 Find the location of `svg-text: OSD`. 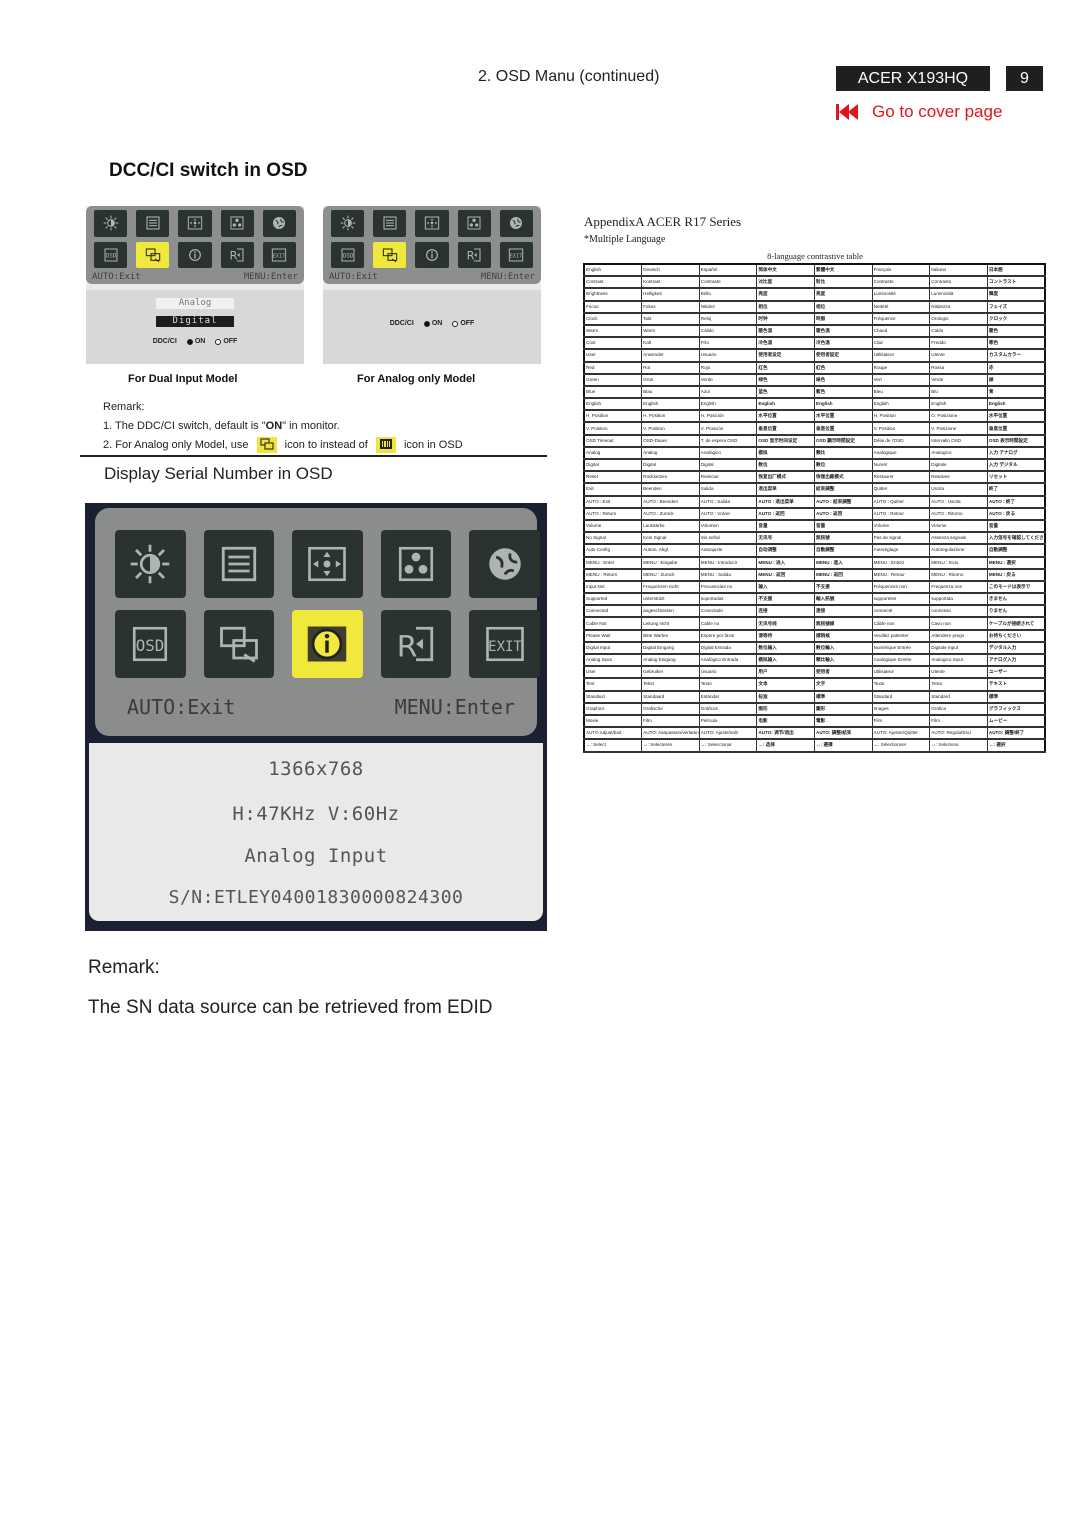

svg-text: OSD is located at coordinates (150, 645).